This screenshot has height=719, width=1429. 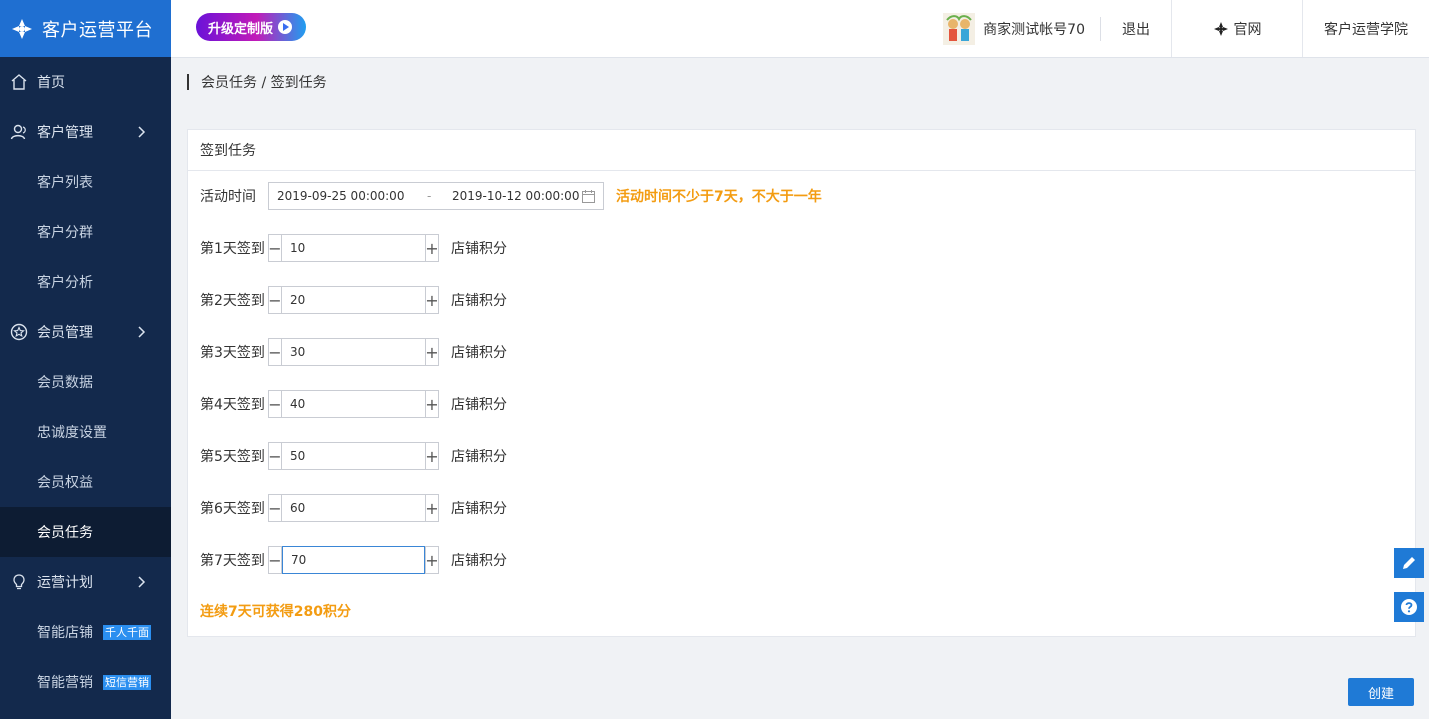 I want to click on points-input: 60, so click(x=353, y=508).